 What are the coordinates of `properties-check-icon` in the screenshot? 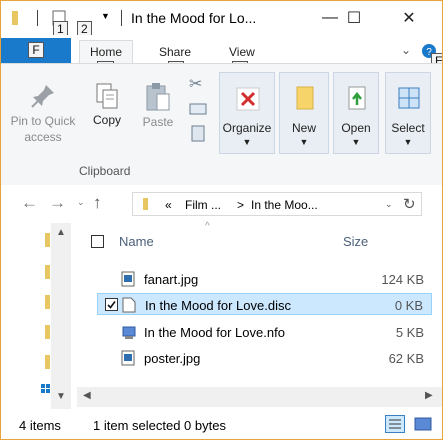 It's located at (357, 98).